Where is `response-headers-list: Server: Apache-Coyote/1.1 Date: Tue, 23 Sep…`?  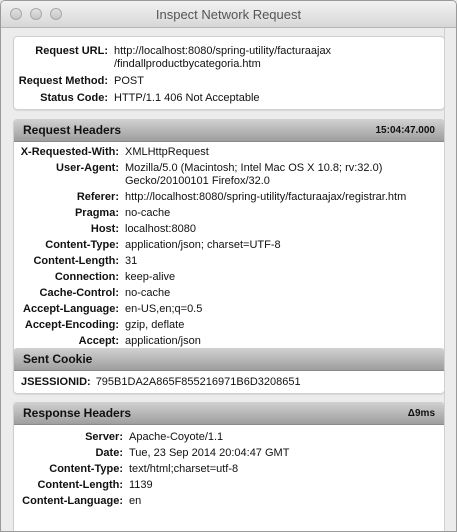 response-headers-list: Server: Apache-Coyote/1.1 Date: Tue, 23 Sep… is located at coordinates (229, 466).